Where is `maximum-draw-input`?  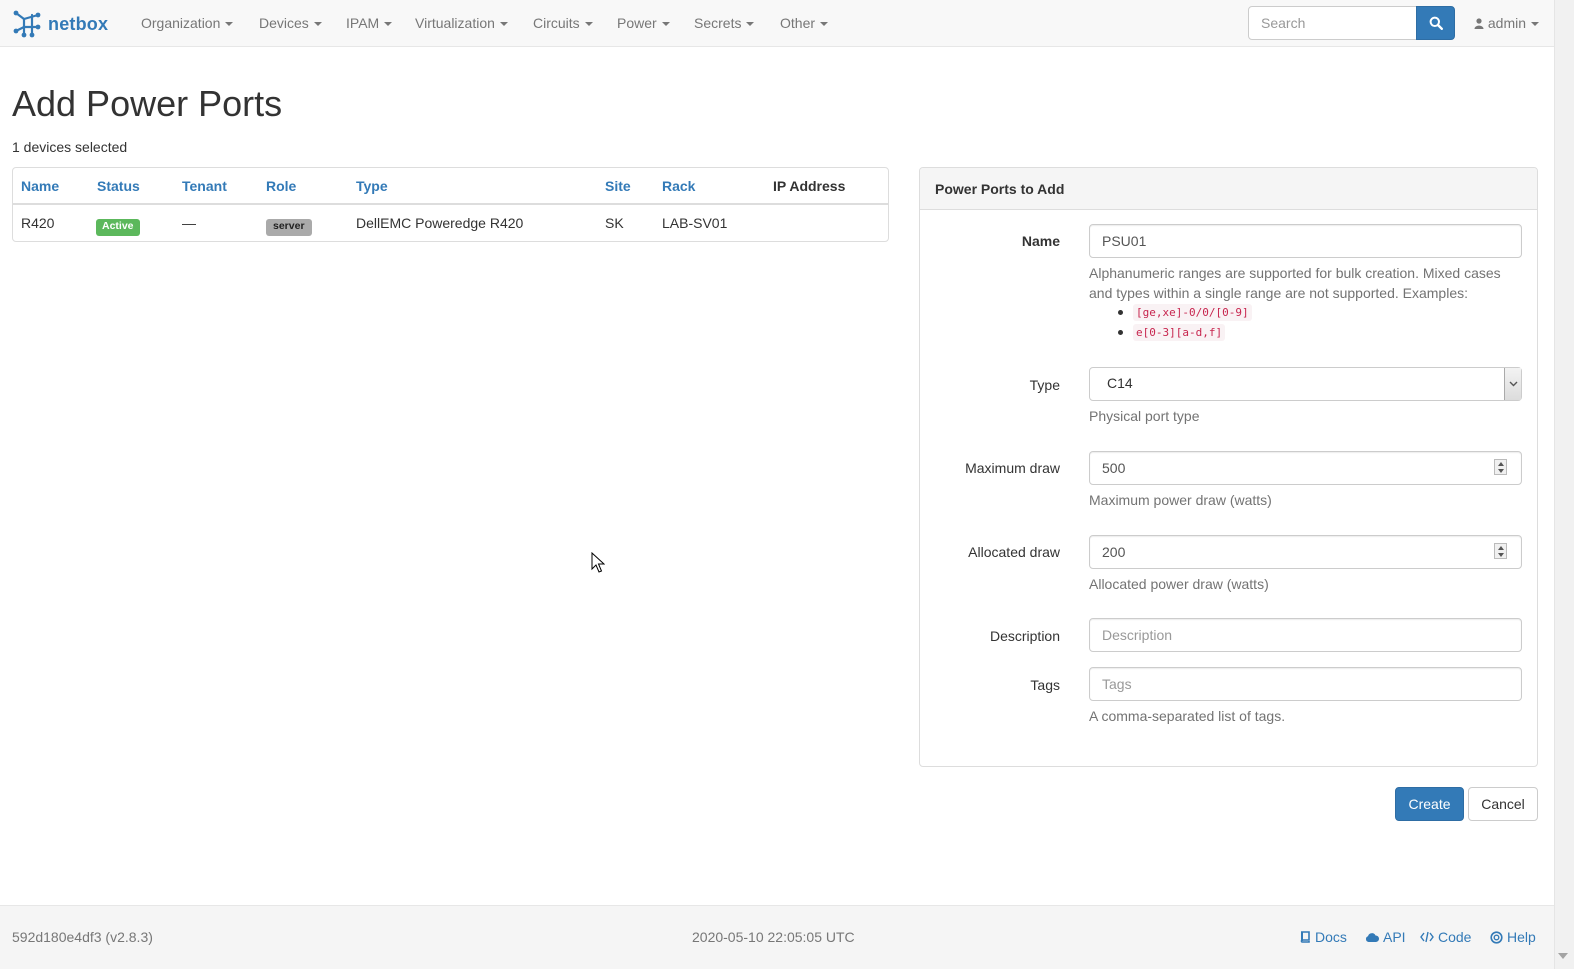 maximum-draw-input is located at coordinates (1305, 468).